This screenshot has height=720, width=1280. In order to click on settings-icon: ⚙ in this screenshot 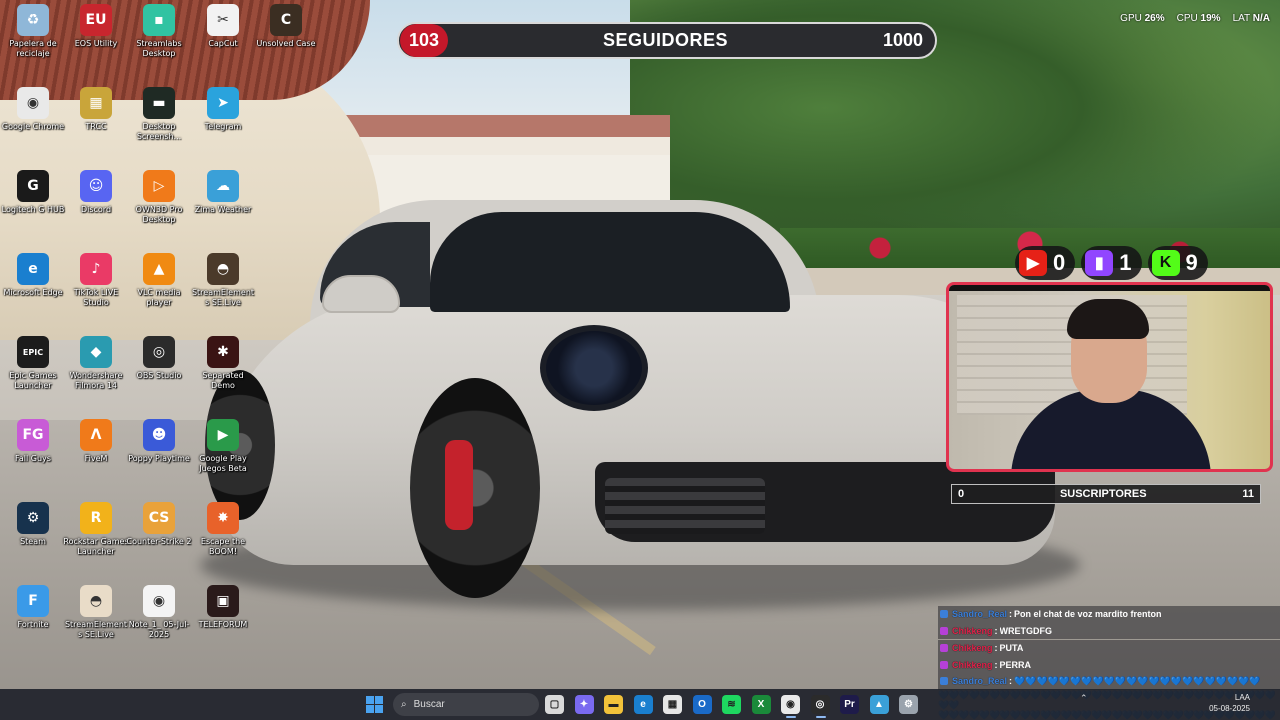, I will do `click(908, 704)`.